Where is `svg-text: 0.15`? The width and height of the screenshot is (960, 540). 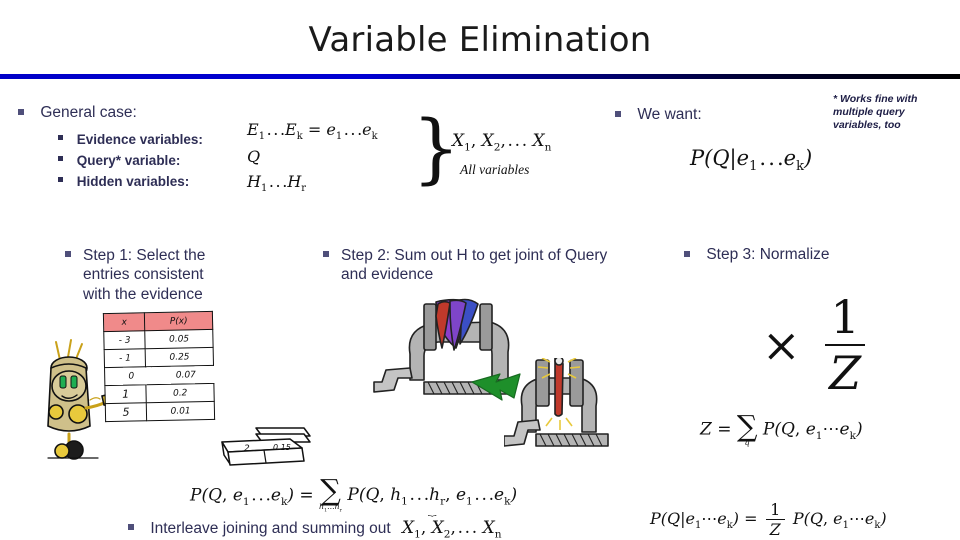
svg-text: 0.15 is located at coordinates (282, 447).